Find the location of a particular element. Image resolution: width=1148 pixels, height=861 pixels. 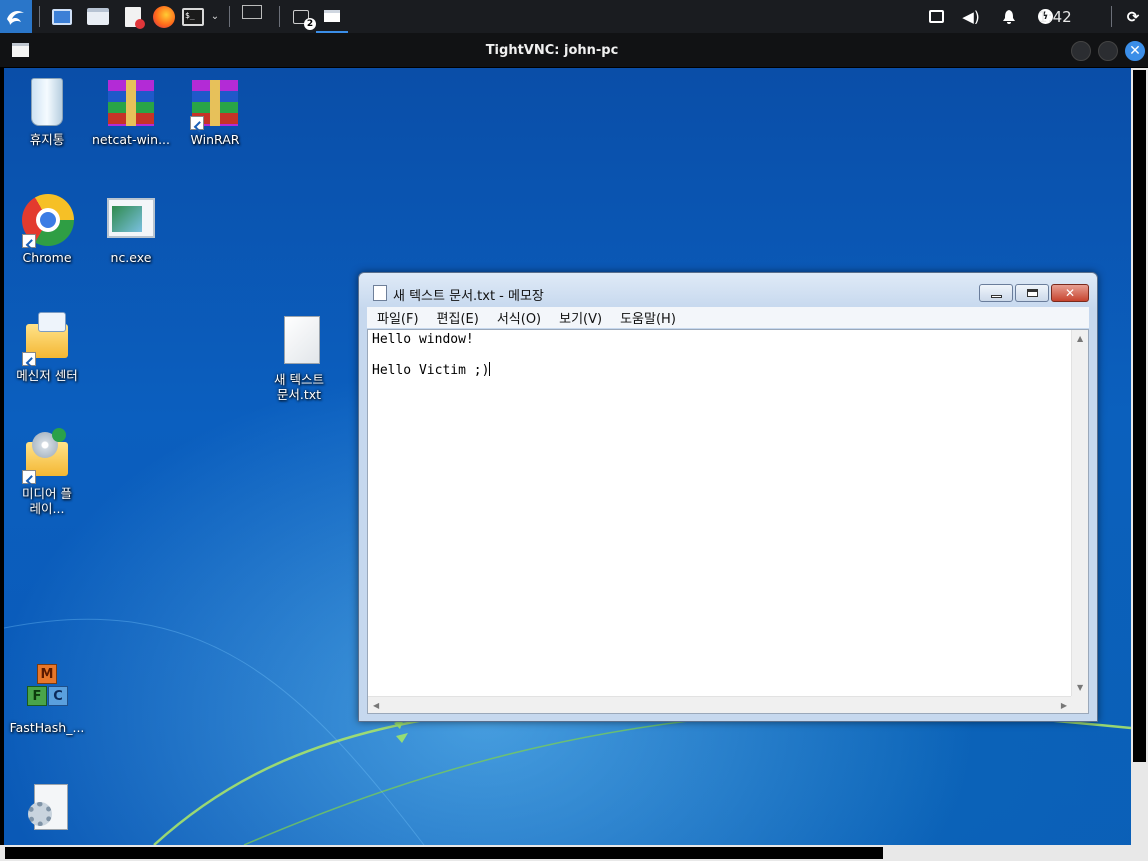

menu-edit: 편집(E) is located at coordinates (458, 317).